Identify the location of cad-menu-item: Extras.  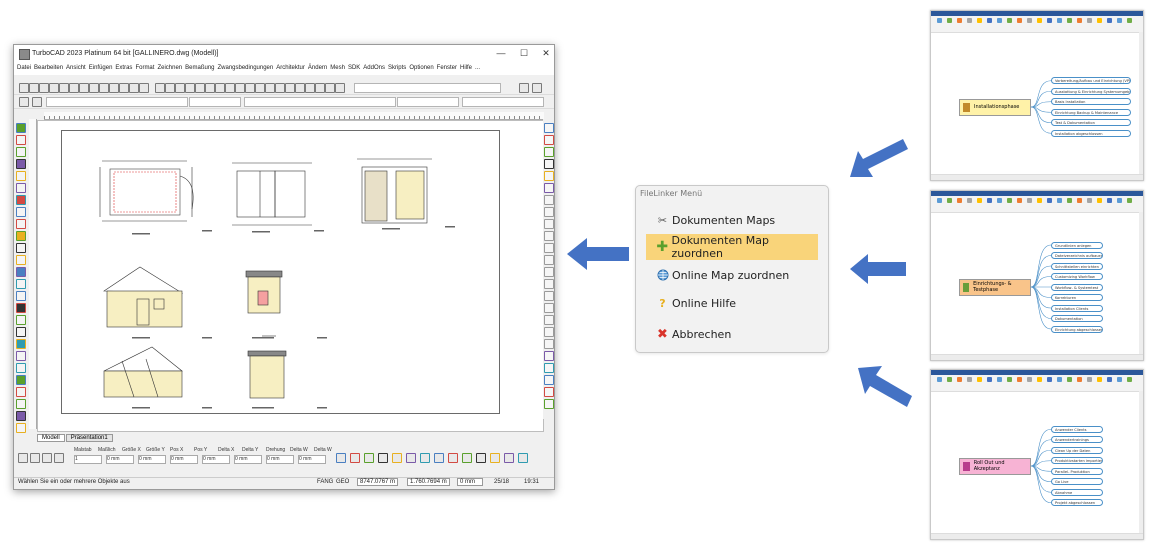
(123, 68).